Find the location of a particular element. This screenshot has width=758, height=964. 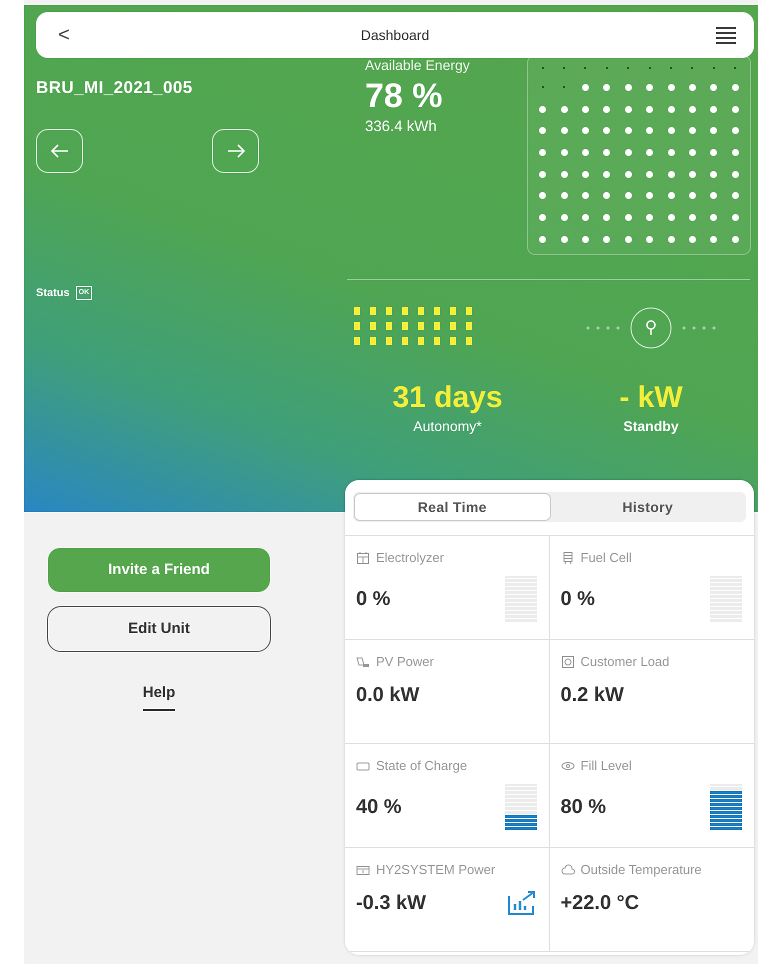

standby-label: Standby is located at coordinates (651, 426).